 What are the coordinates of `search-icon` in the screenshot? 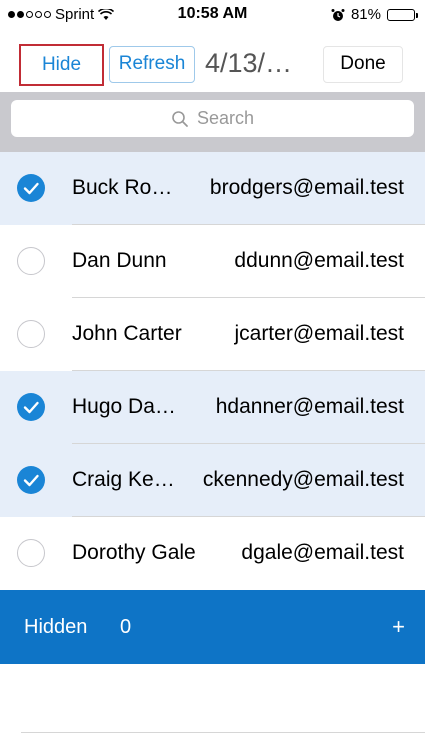 It's located at (180, 118).